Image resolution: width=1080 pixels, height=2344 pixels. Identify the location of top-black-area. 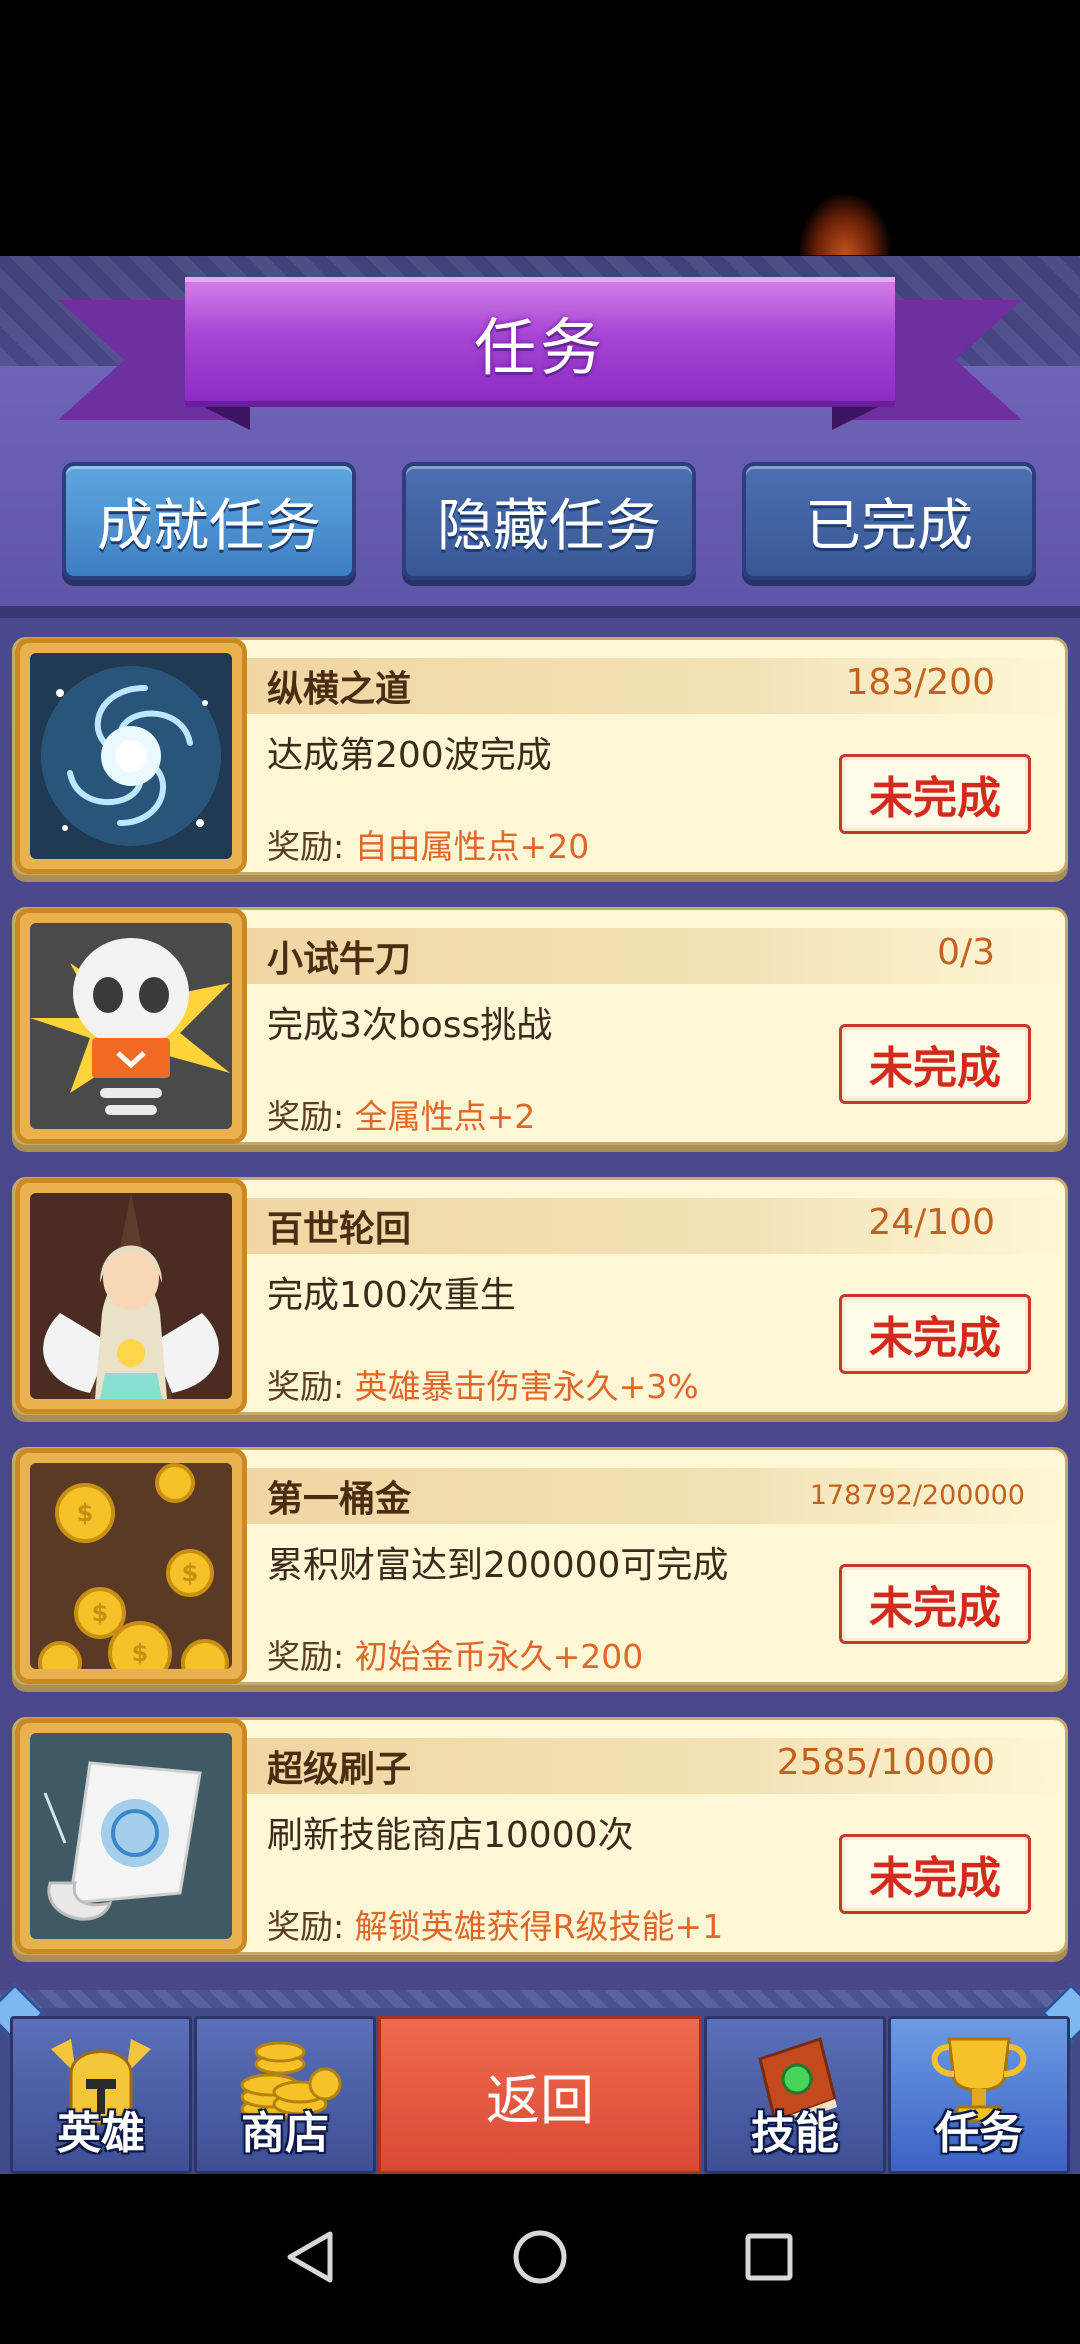
(540, 128).